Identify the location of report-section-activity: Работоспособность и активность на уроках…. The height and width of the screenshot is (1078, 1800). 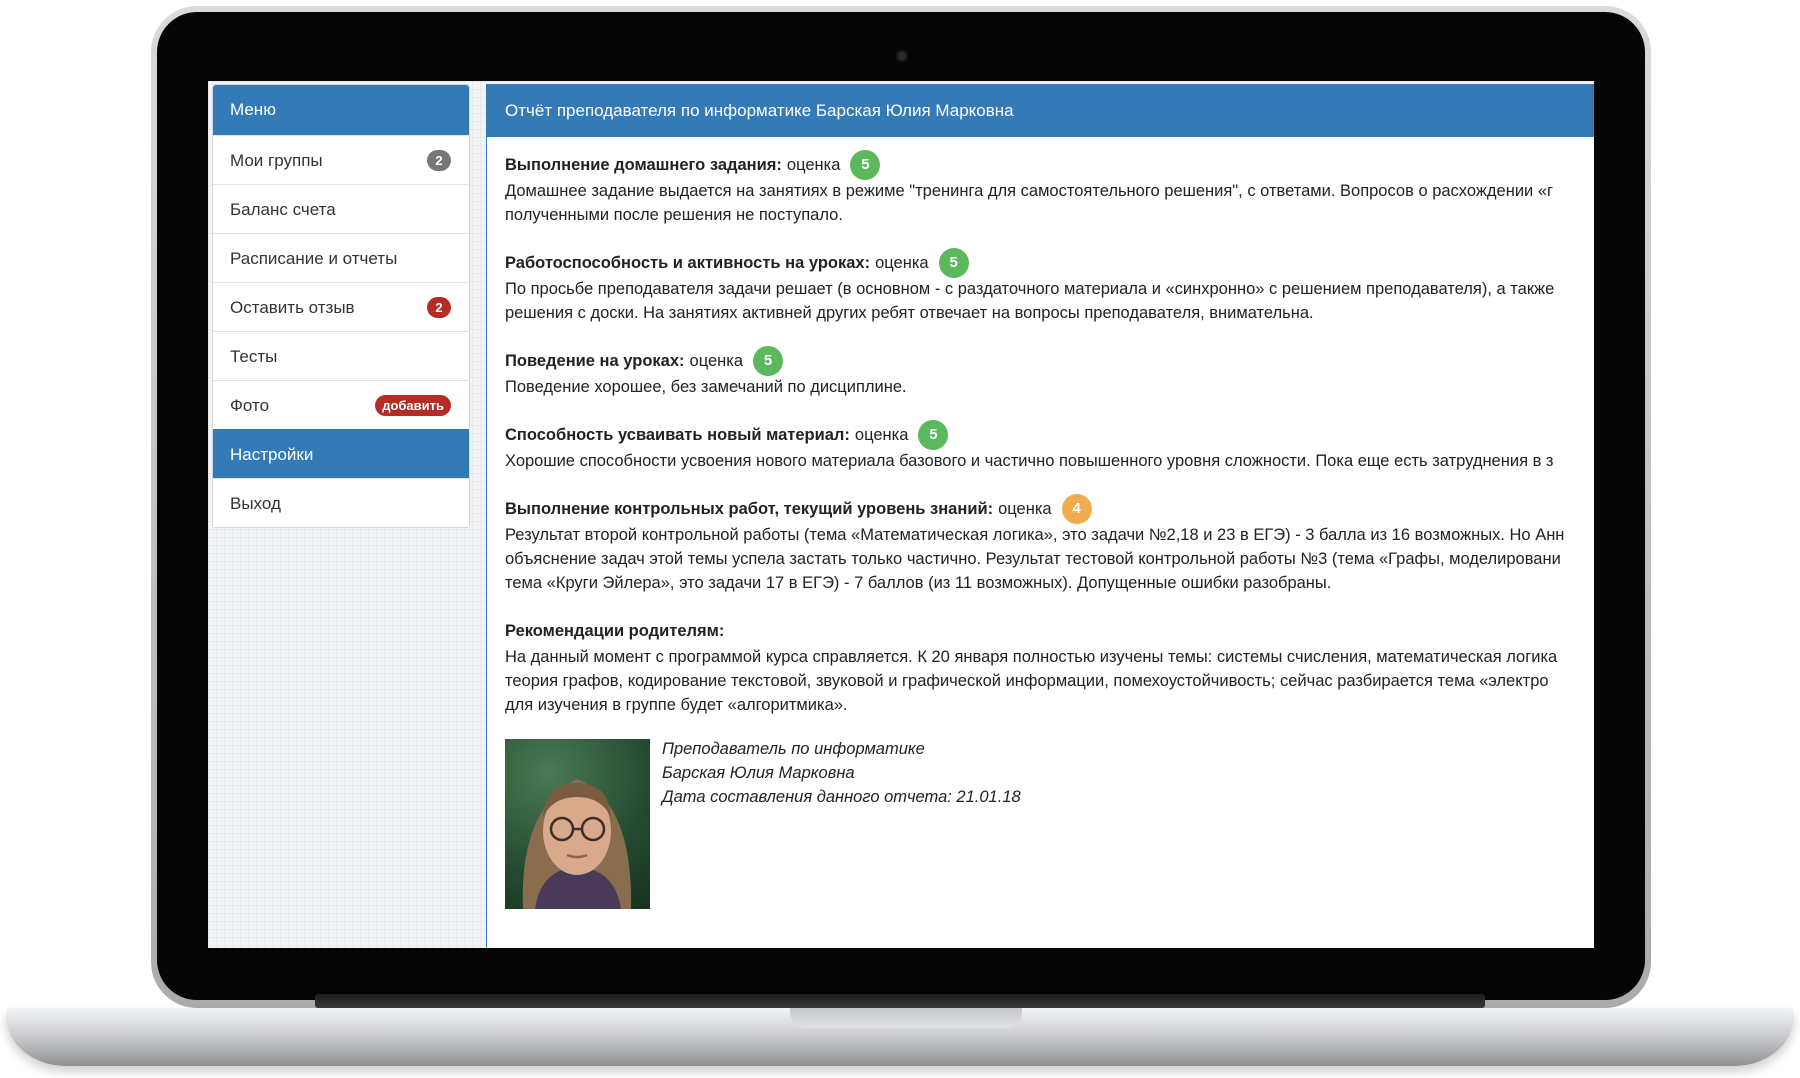
(1049, 286).